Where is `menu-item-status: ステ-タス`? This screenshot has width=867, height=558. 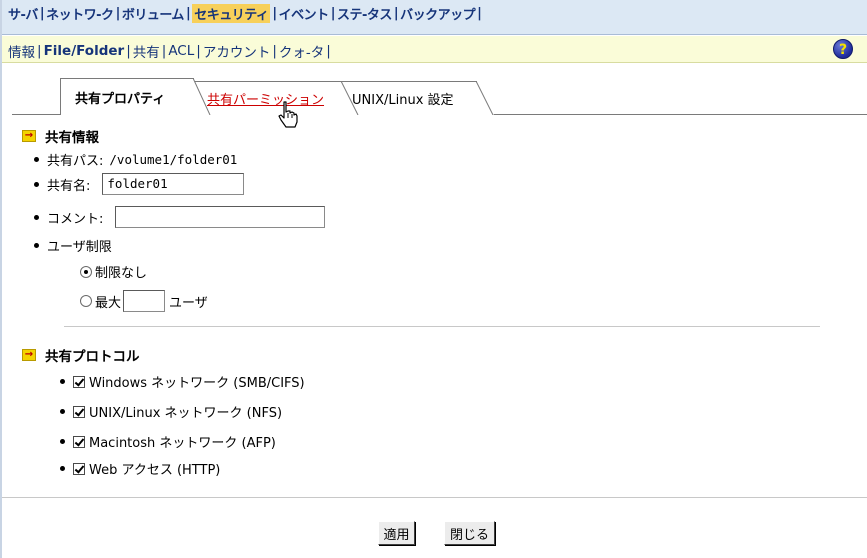
menu-item-status: ステ-タス is located at coordinates (364, 13).